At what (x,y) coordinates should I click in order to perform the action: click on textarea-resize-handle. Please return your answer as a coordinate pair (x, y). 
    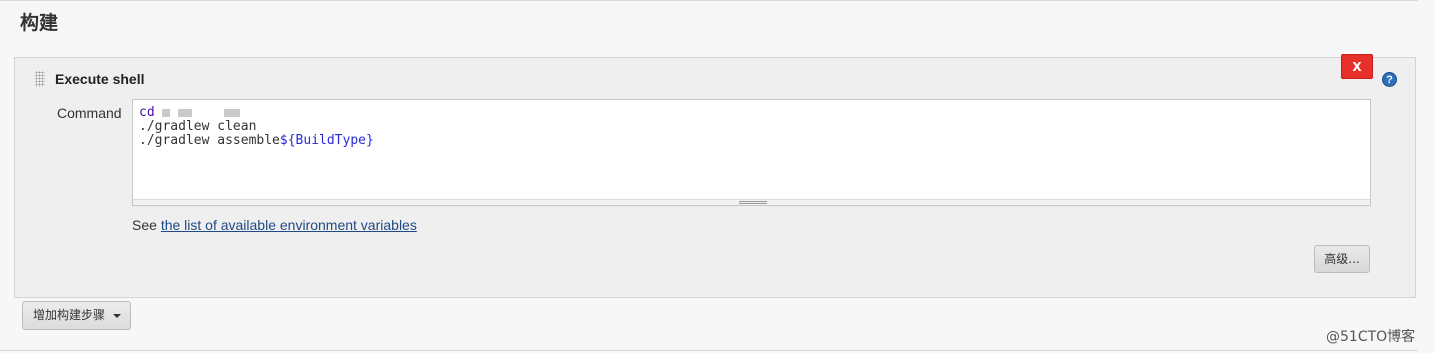
    Looking at the image, I should click on (751, 202).